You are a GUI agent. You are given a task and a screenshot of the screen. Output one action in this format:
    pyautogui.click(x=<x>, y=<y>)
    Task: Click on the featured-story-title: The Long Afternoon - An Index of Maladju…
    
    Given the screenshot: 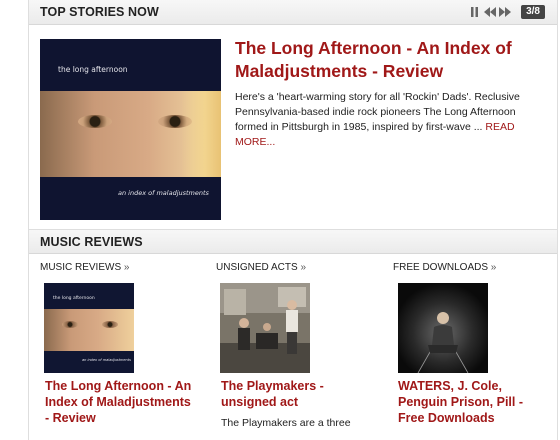 What is the action you would take?
    pyautogui.click(x=390, y=60)
    